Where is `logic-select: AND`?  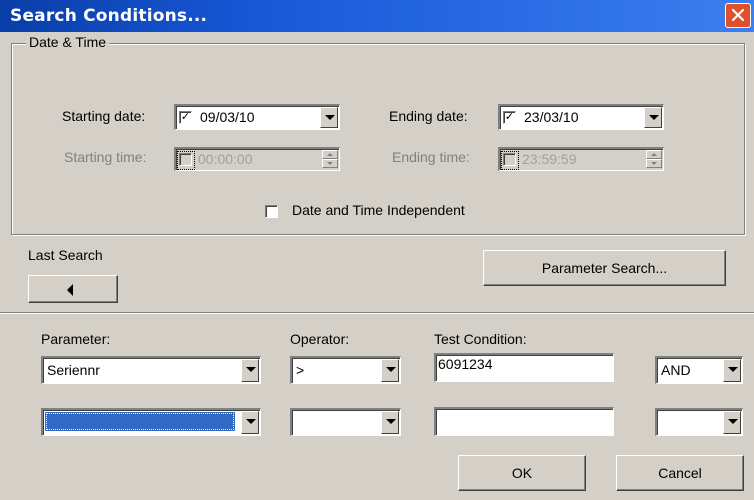
logic-select: AND is located at coordinates (699, 370).